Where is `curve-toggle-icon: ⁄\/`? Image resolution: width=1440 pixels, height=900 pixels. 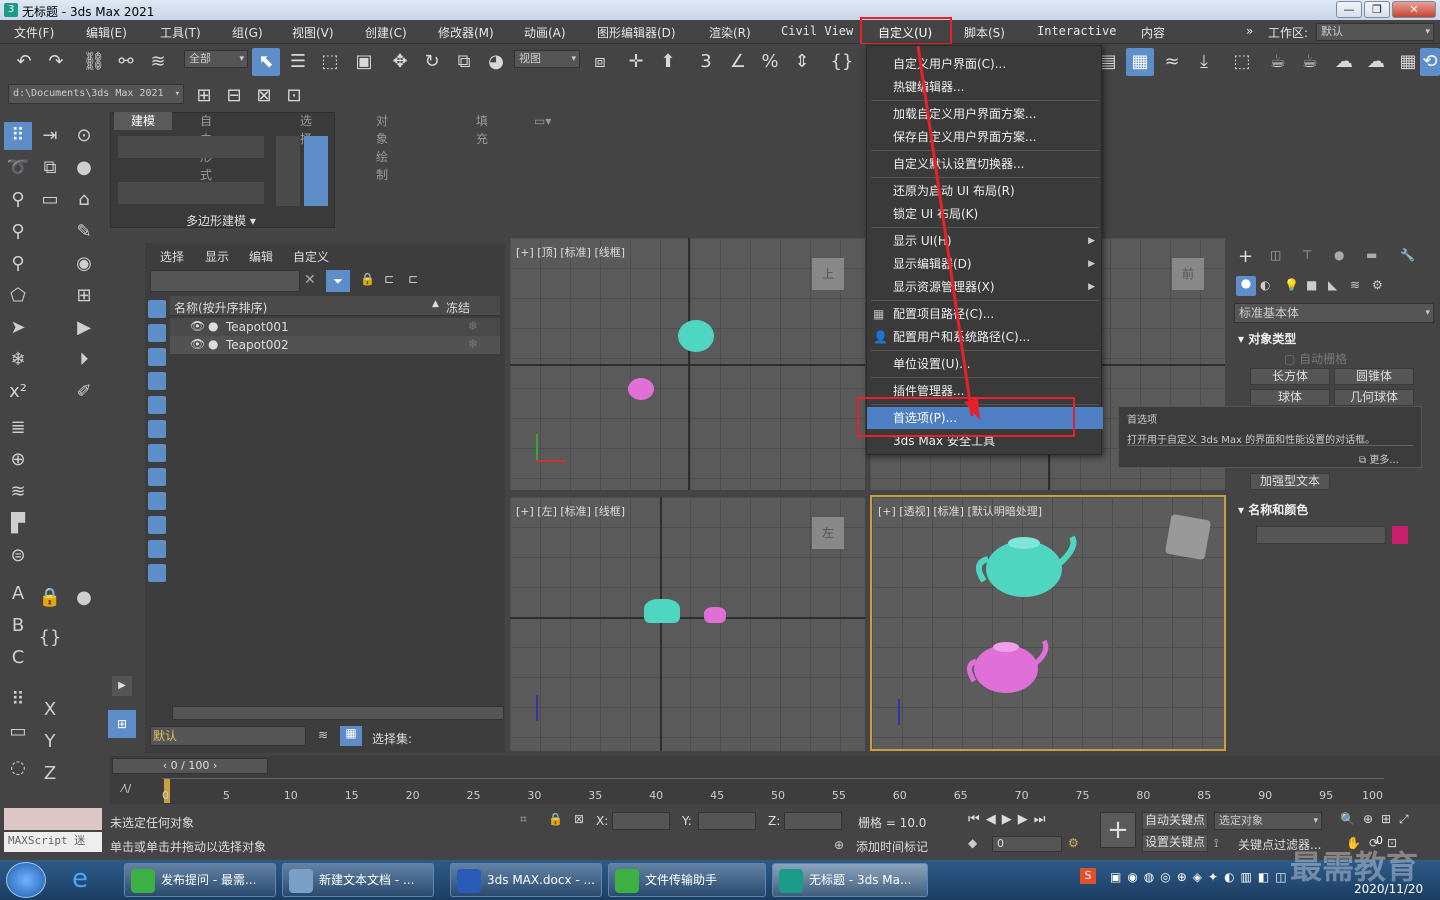 curve-toggle-icon: ⁄\/ is located at coordinates (126, 788).